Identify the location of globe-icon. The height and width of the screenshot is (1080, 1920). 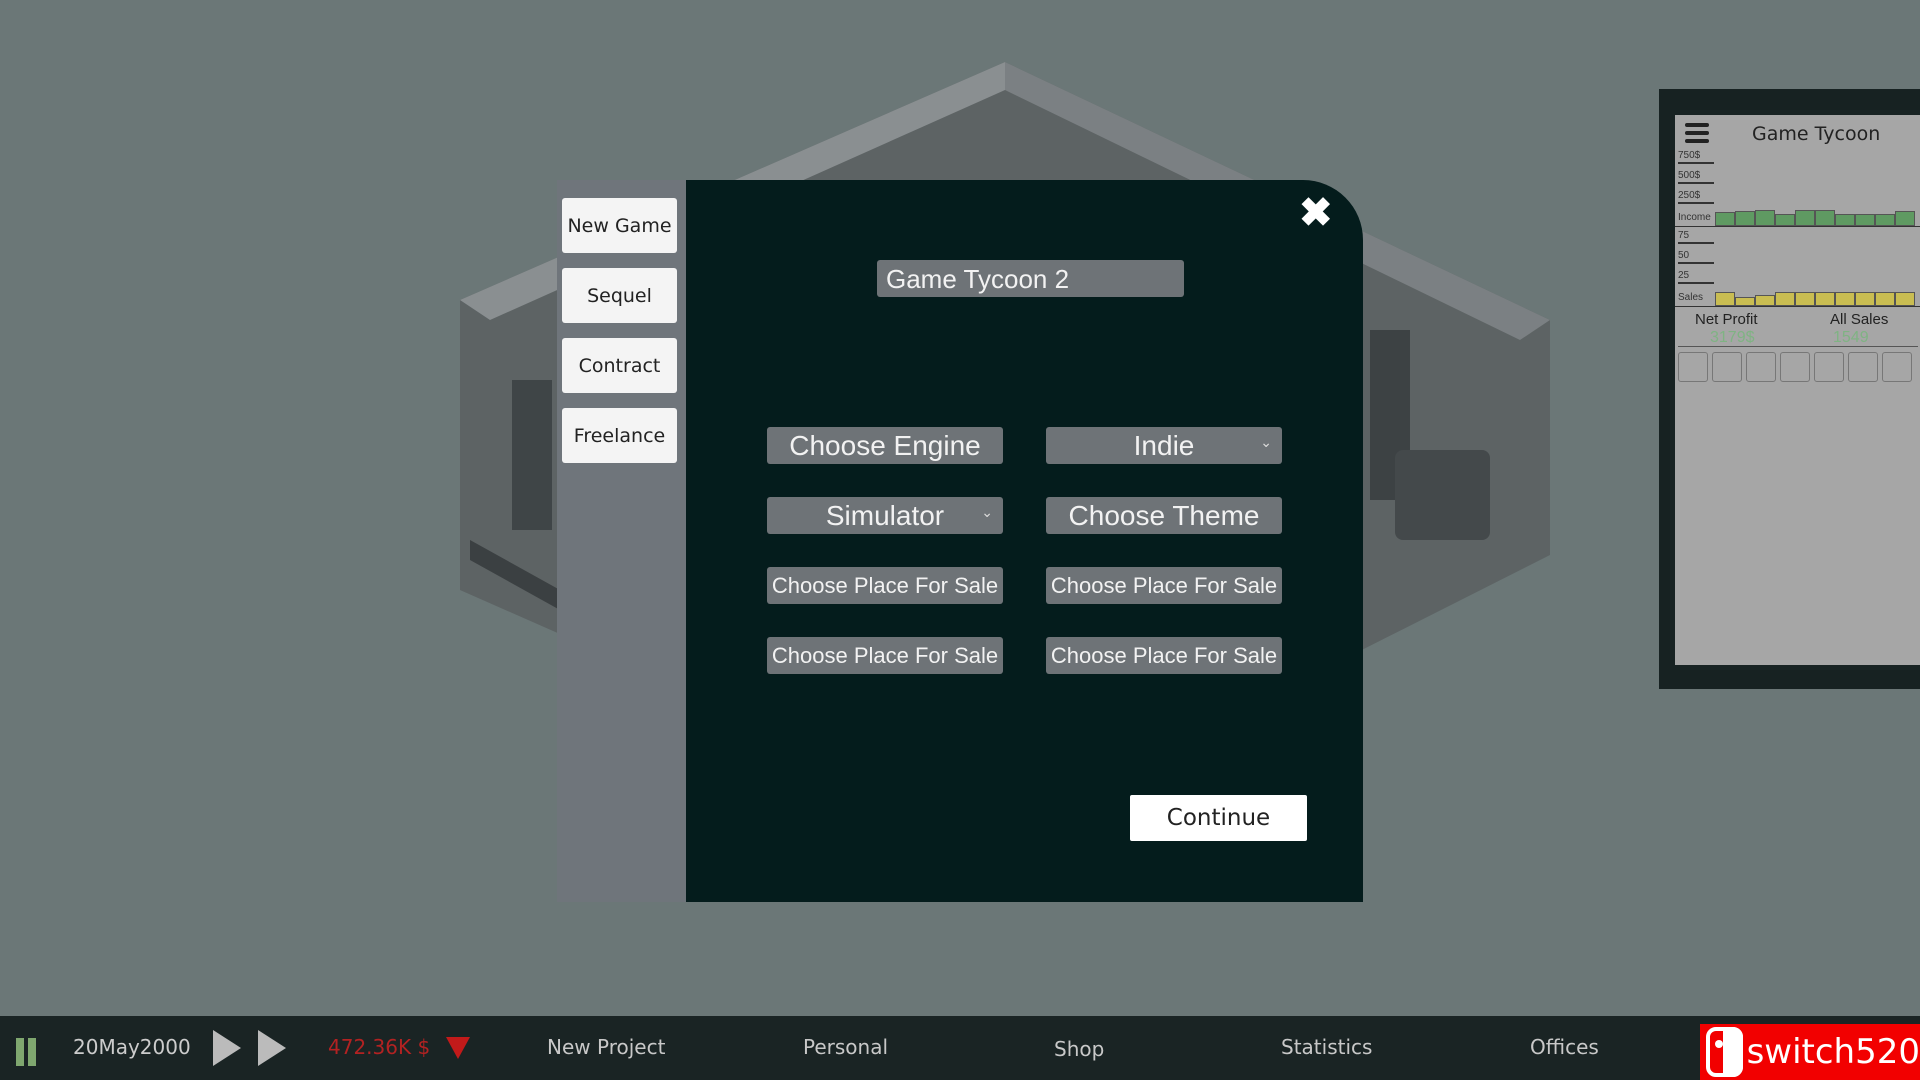
(1863, 367).